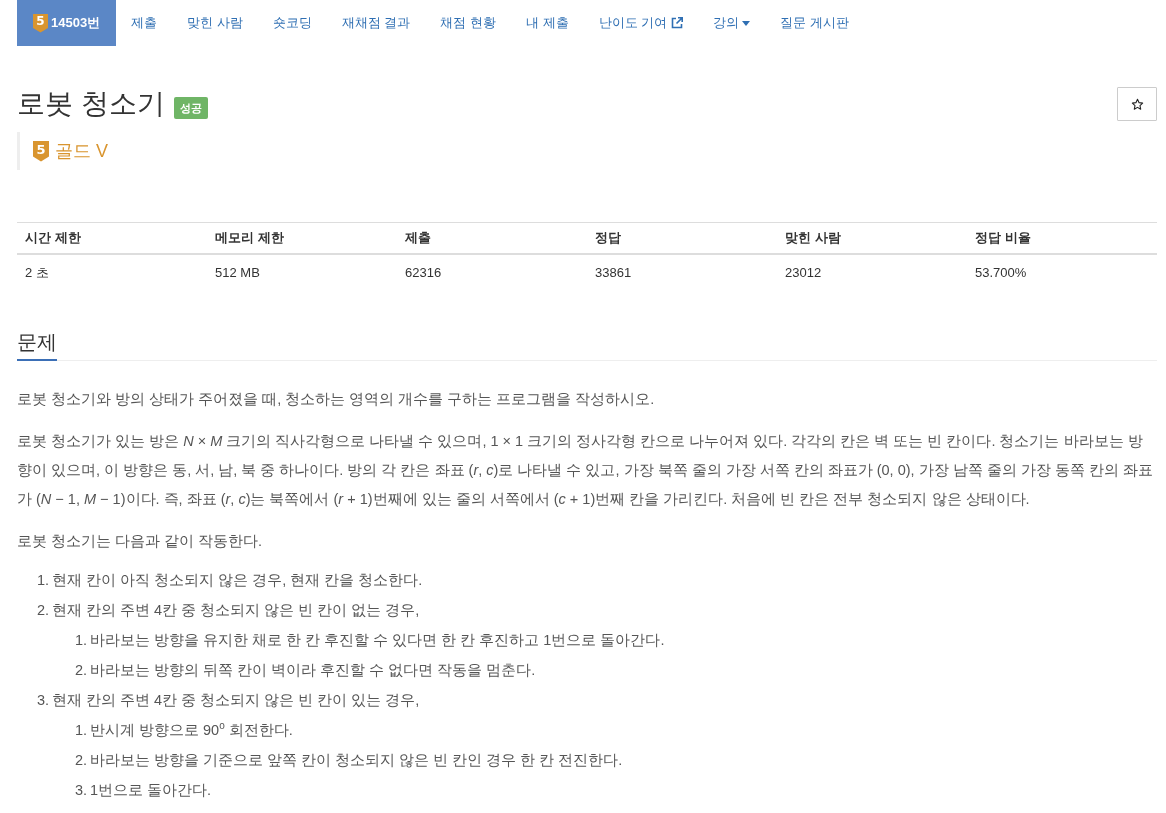 The image size is (1166, 813). What do you see at coordinates (144, 23) in the screenshot?
I see `nav-link: 제출` at bounding box center [144, 23].